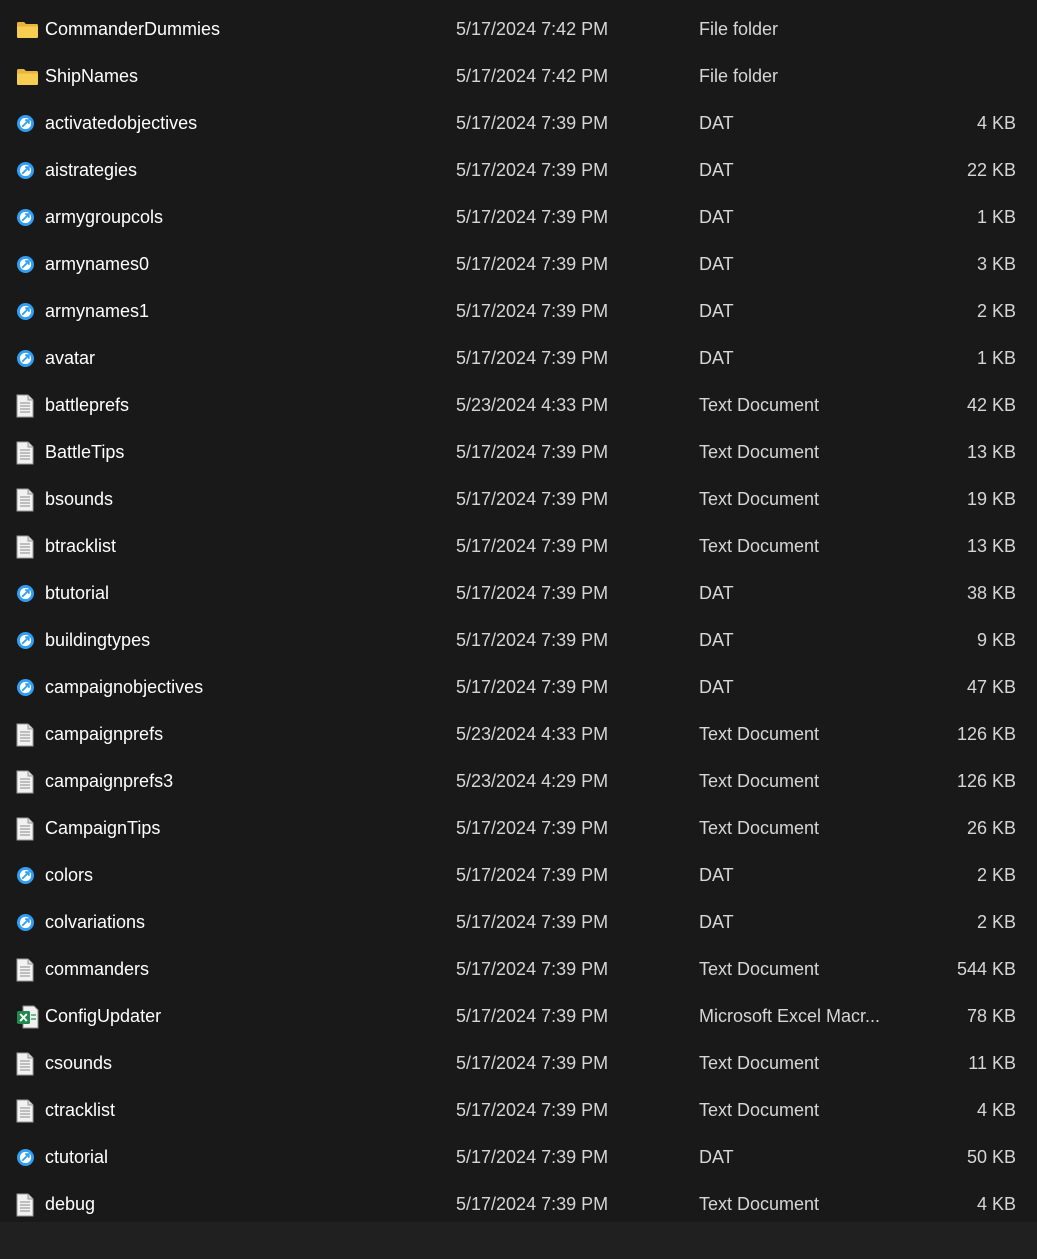 This screenshot has height=1259, width=1037. Describe the element at coordinates (103, 828) in the screenshot. I see `file-name: CampaignTips` at that location.